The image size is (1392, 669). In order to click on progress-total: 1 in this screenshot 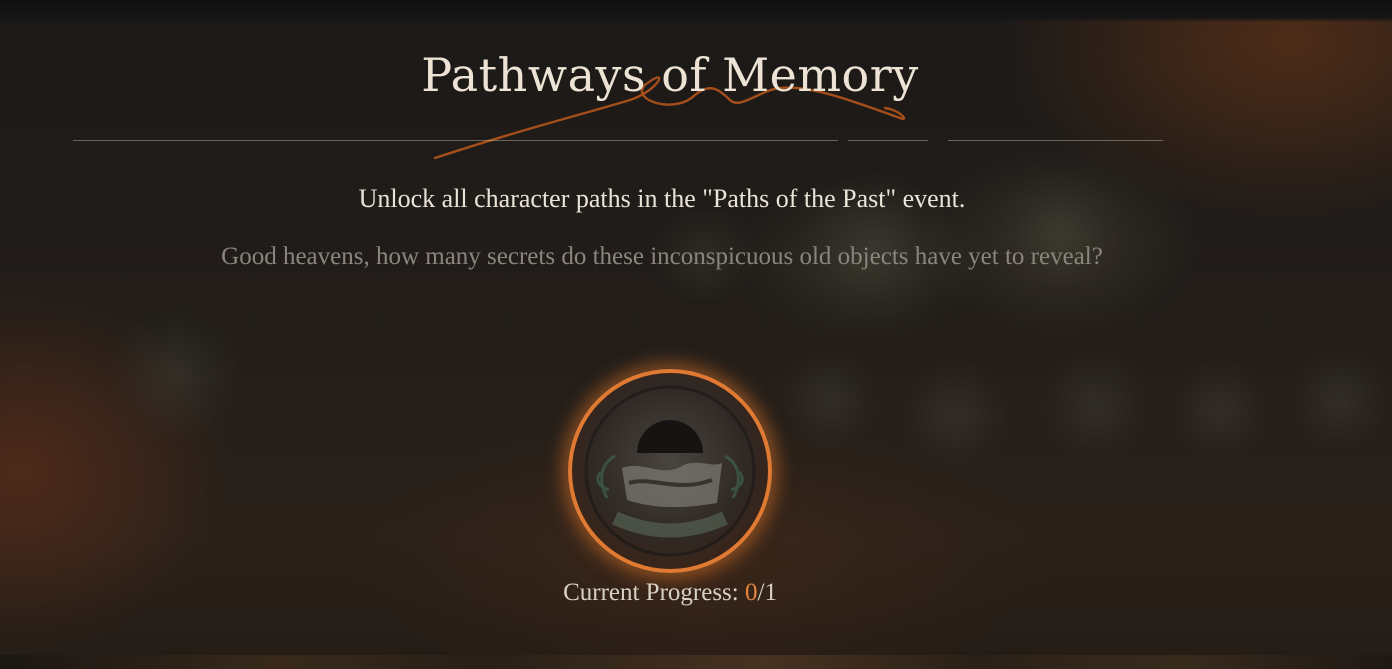, I will do `click(770, 592)`.